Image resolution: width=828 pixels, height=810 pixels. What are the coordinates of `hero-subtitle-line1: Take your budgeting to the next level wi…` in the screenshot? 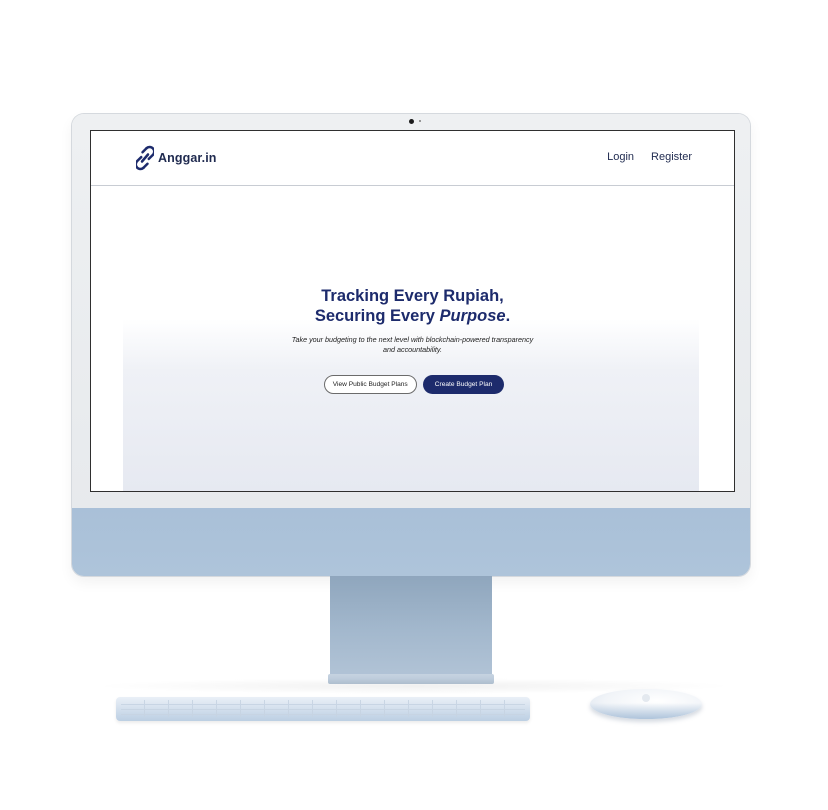 It's located at (412, 339).